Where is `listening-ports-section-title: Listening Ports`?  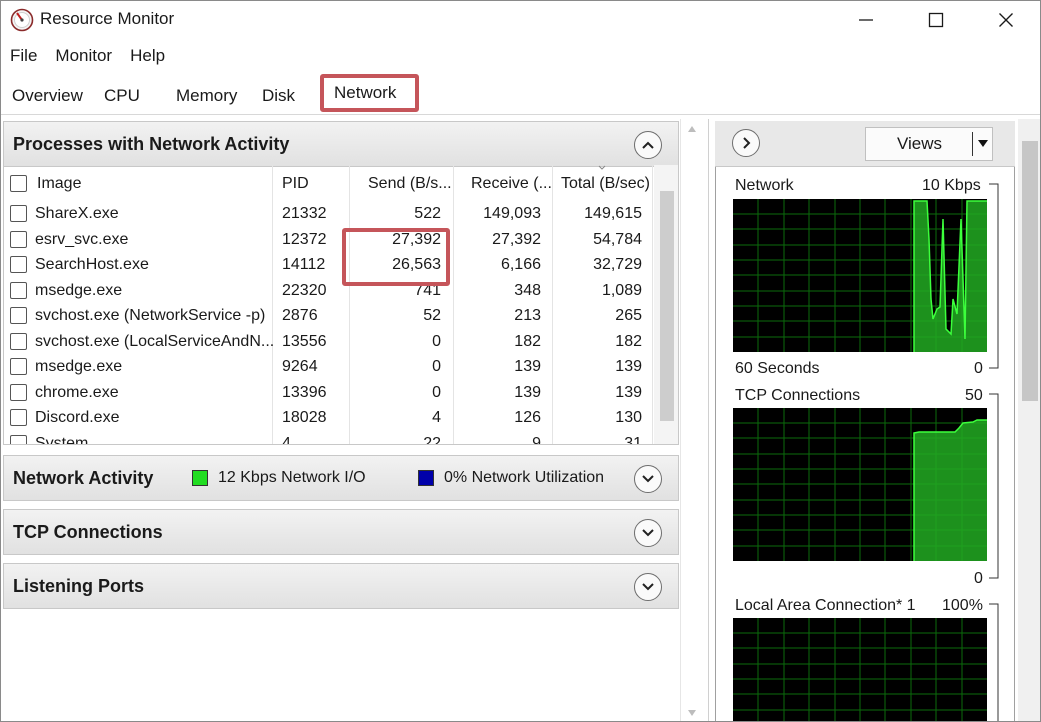 listening-ports-section-title: Listening Ports is located at coordinates (79, 586).